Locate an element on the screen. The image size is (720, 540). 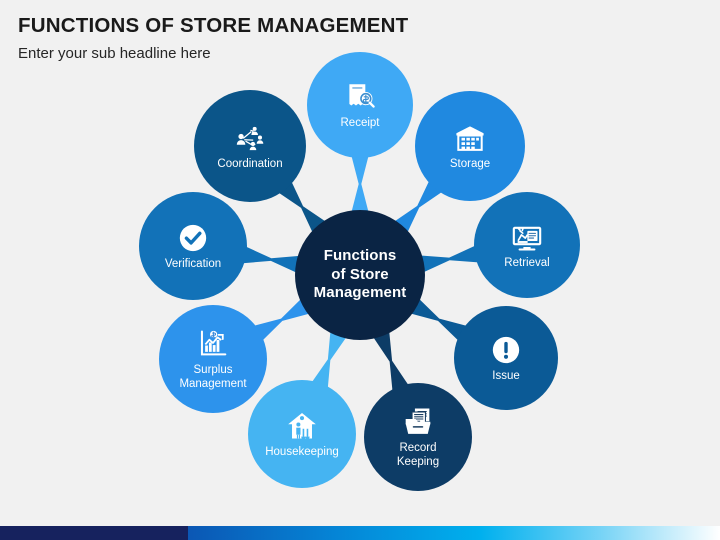
node-label-record-keeping: Record Keeping is located at coordinates (418, 454).